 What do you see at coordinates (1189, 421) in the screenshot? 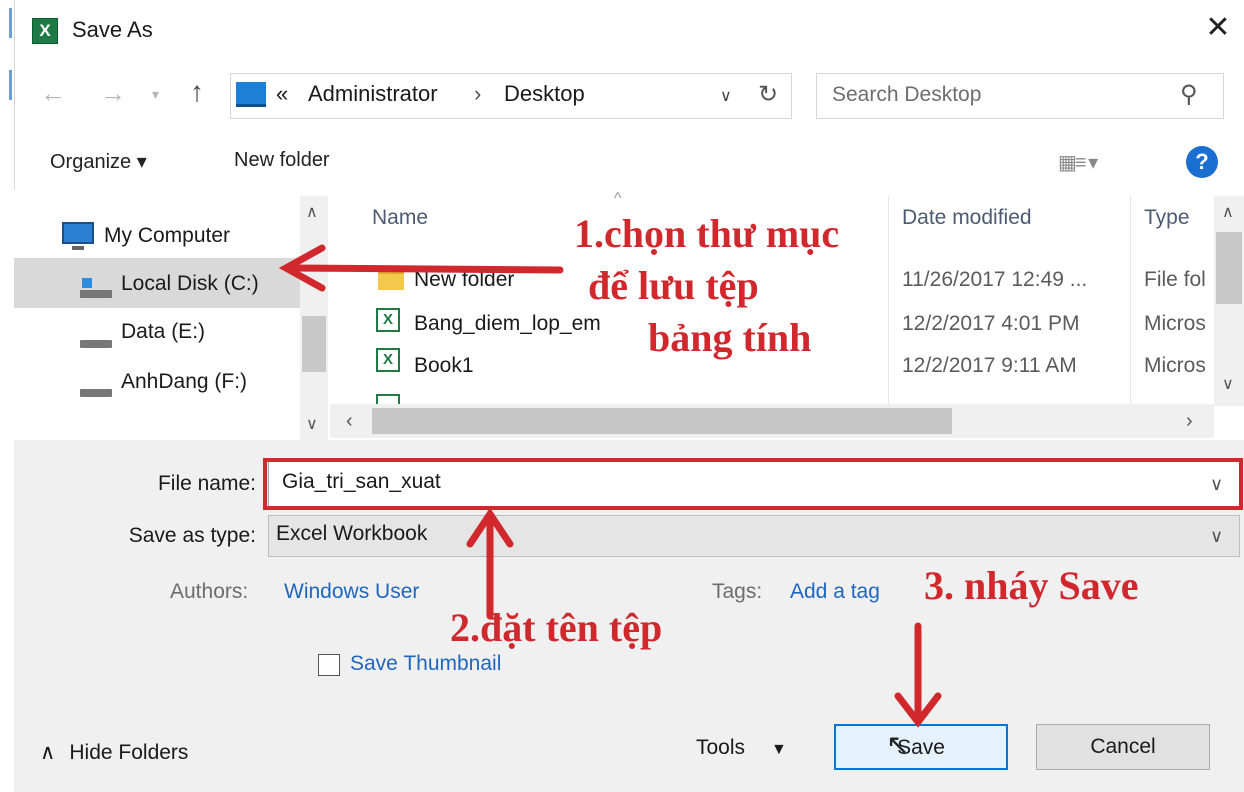
I see `scroll-right-icon: ›` at bounding box center [1189, 421].